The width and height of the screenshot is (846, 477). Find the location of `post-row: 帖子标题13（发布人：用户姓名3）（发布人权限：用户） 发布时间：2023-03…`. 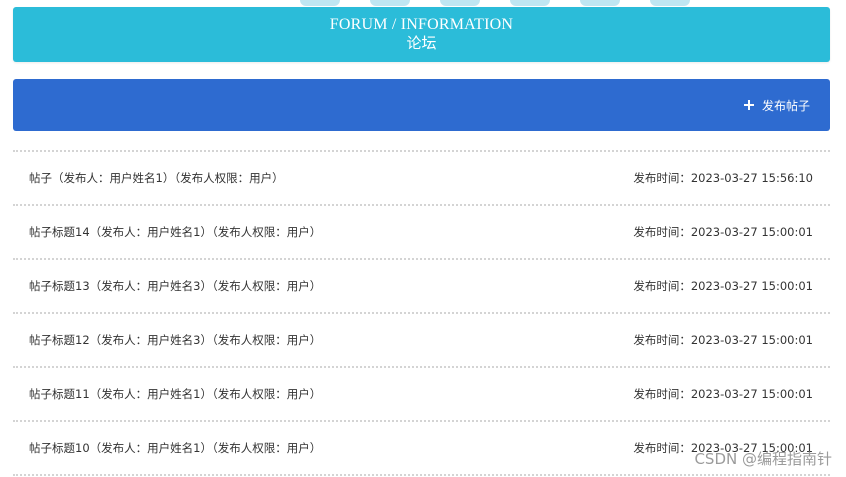

post-row: 帖子标题13（发布人：用户姓名3）（发布人权限：用户） 发布时间：2023-03… is located at coordinates (421, 285).